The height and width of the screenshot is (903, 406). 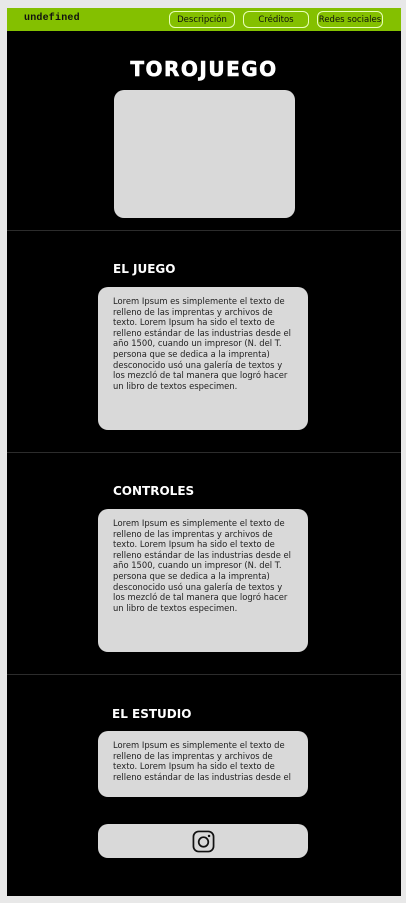 What do you see at coordinates (204, 69) in the screenshot?
I see `hero-title: TOROJUEGO` at bounding box center [204, 69].